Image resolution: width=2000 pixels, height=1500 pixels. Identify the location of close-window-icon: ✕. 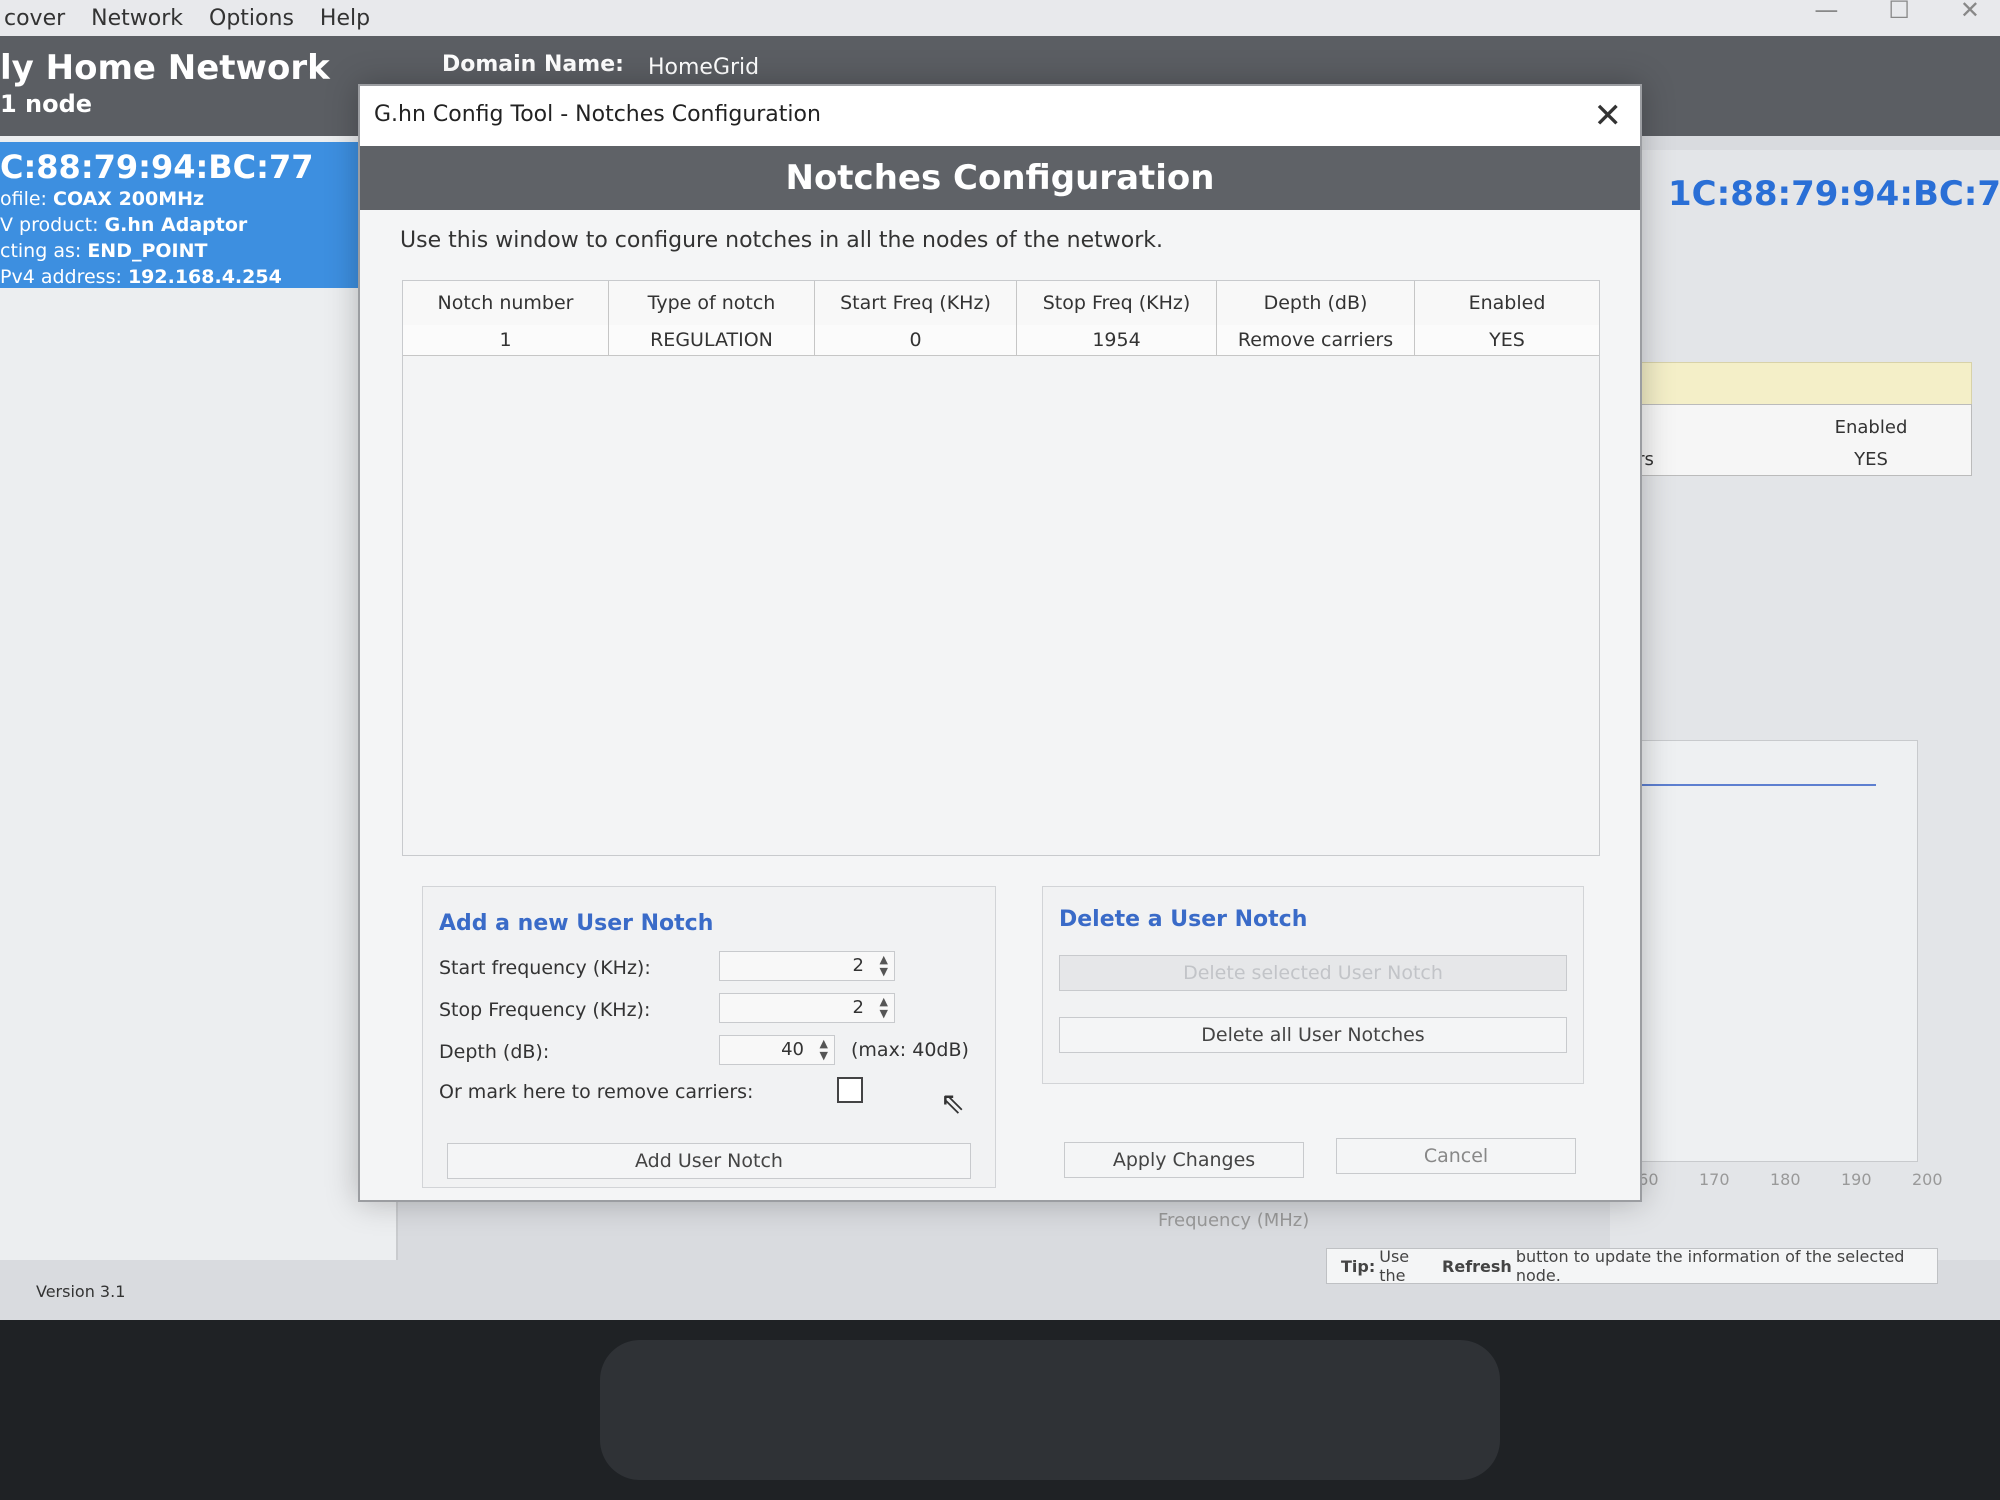
(1970, 11).